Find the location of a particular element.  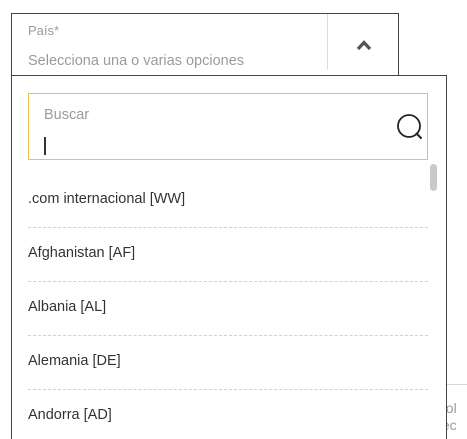

chevron-up-icon is located at coordinates (363, 45).